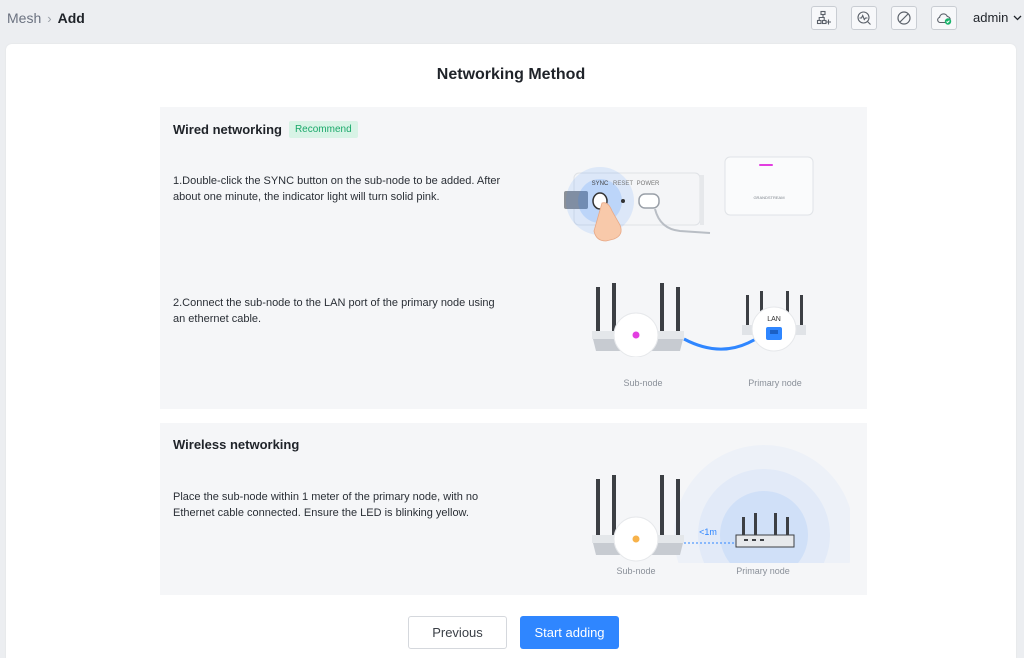 This screenshot has width=1024, height=658. I want to click on wireless-title: Wireless networking, so click(236, 444).